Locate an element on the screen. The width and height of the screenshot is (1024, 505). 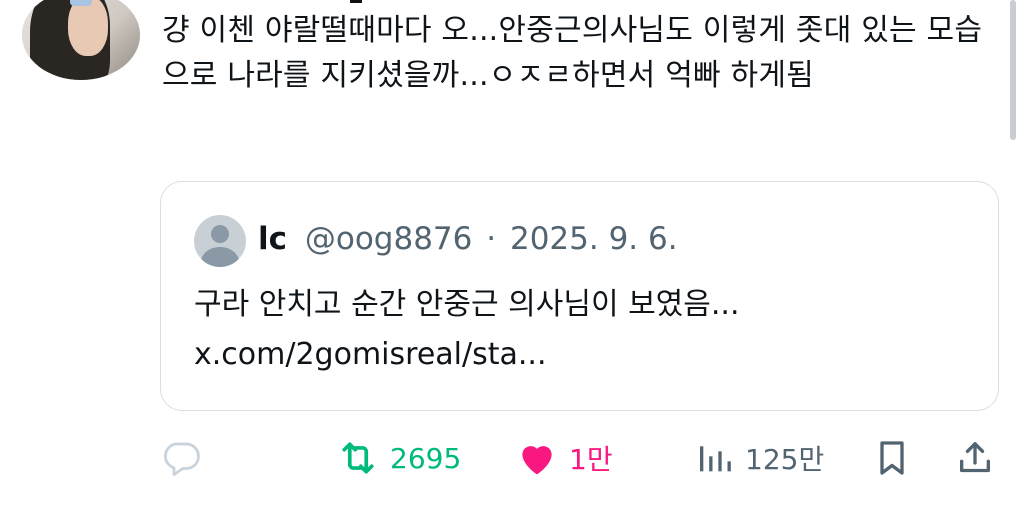
reply-icon is located at coordinates (182, 459).